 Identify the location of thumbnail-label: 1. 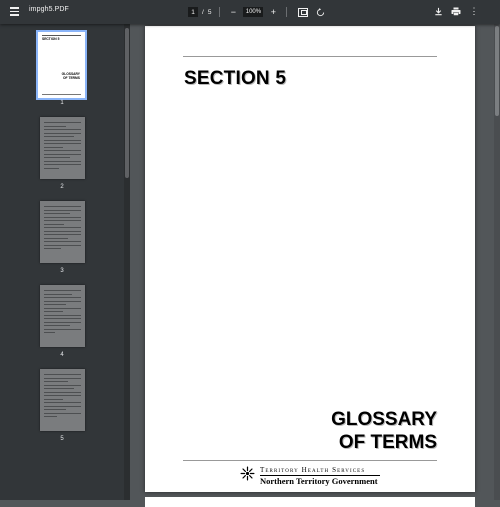
(62, 103).